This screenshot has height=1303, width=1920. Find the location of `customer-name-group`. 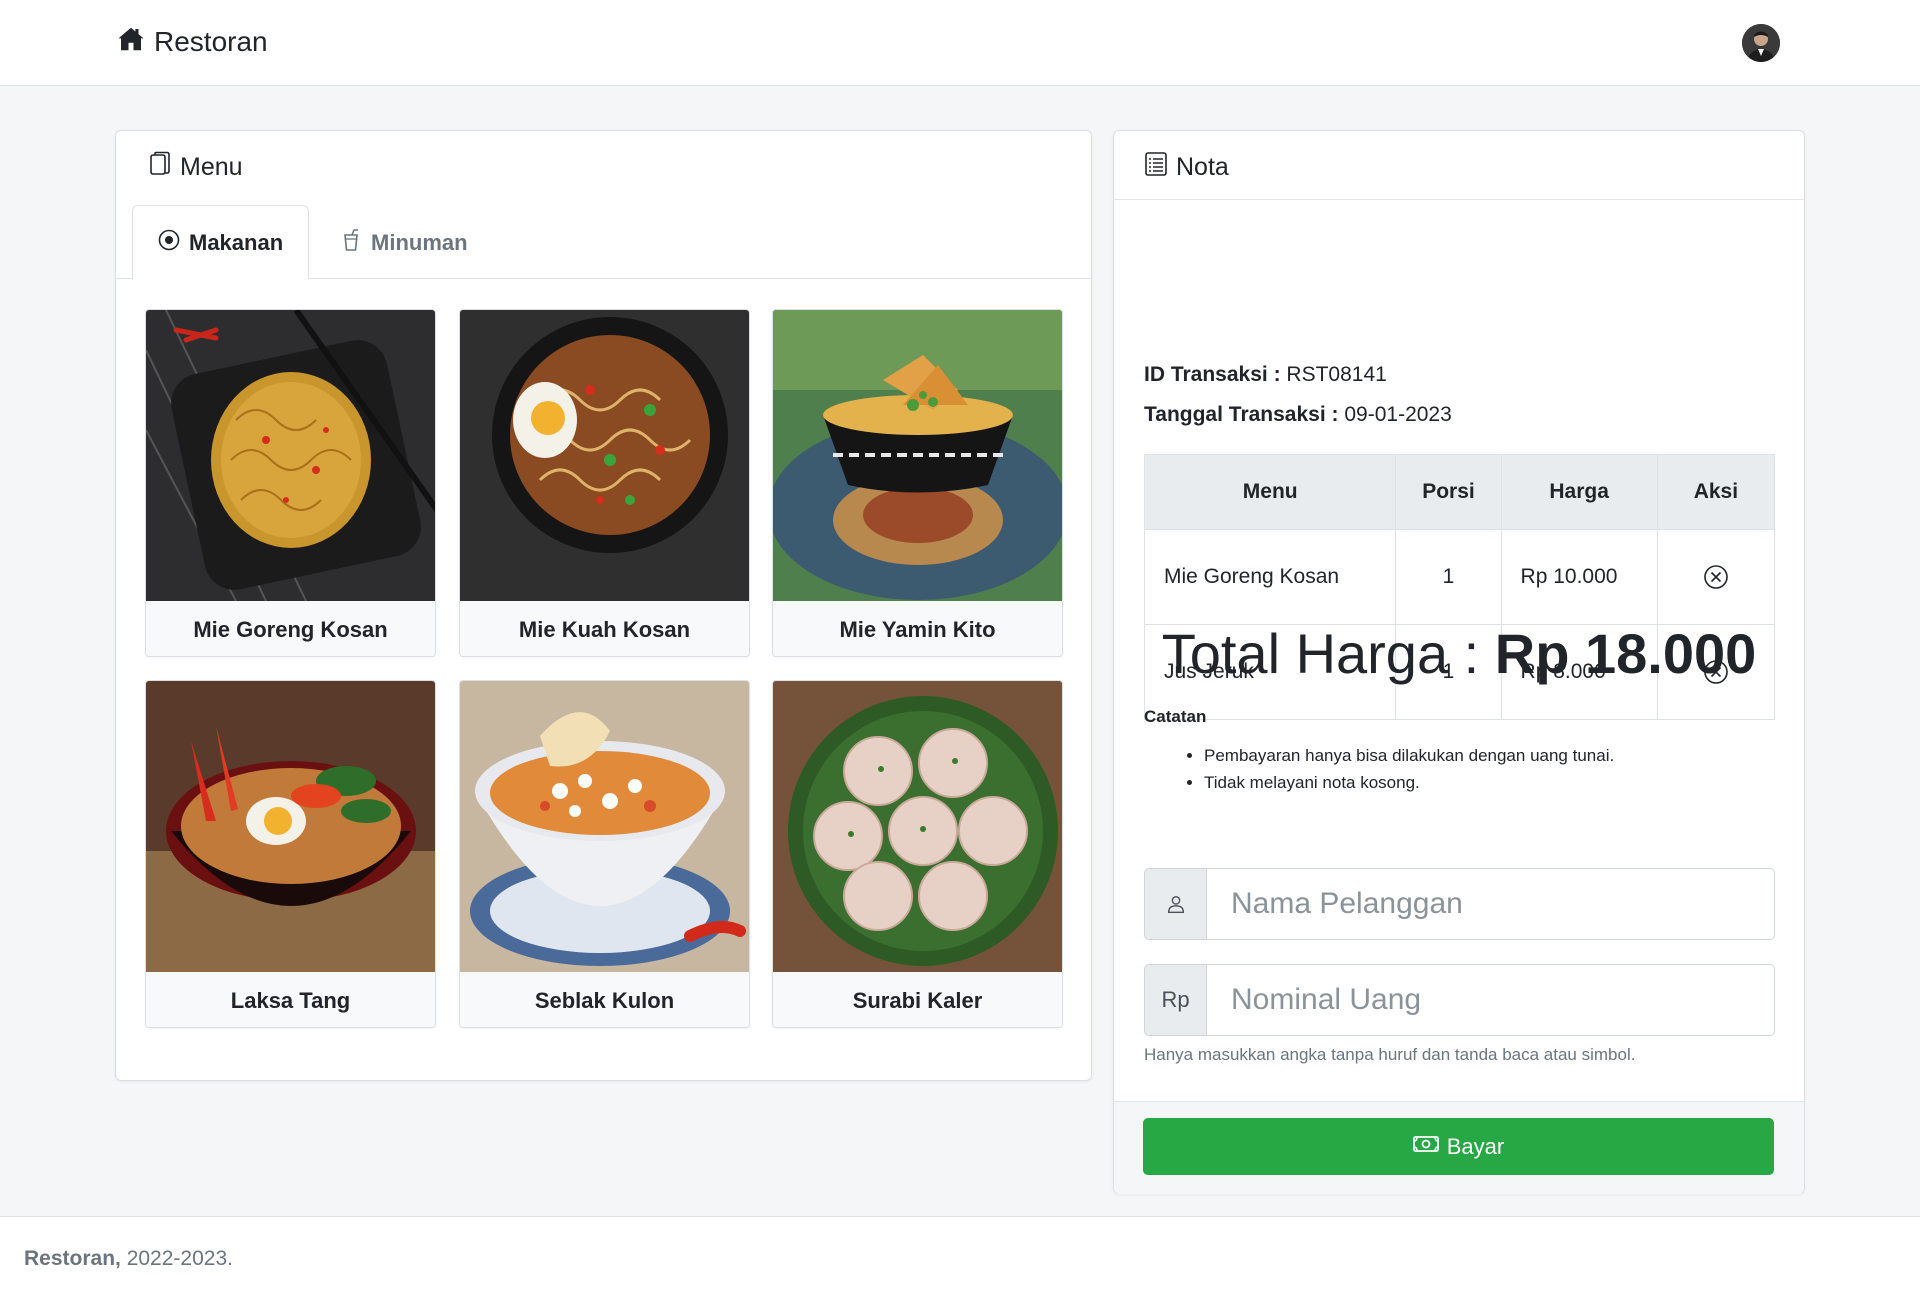

customer-name-group is located at coordinates (1459, 904).